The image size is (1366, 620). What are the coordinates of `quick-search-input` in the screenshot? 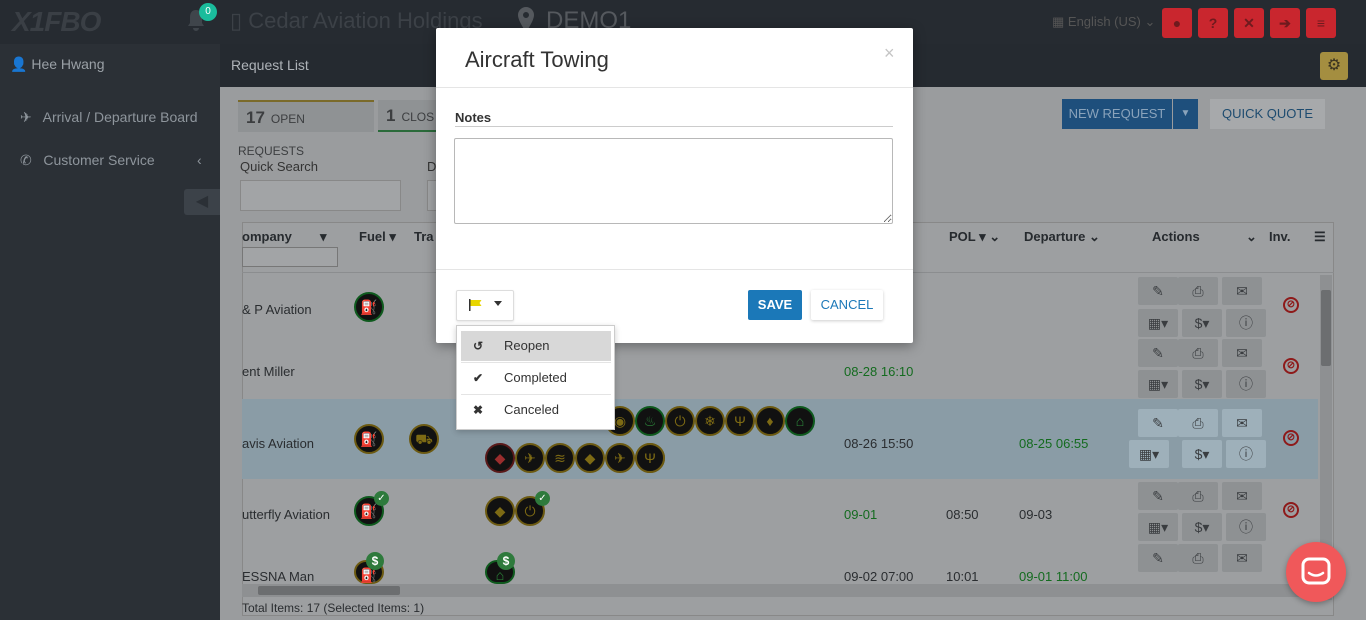 It's located at (320, 195).